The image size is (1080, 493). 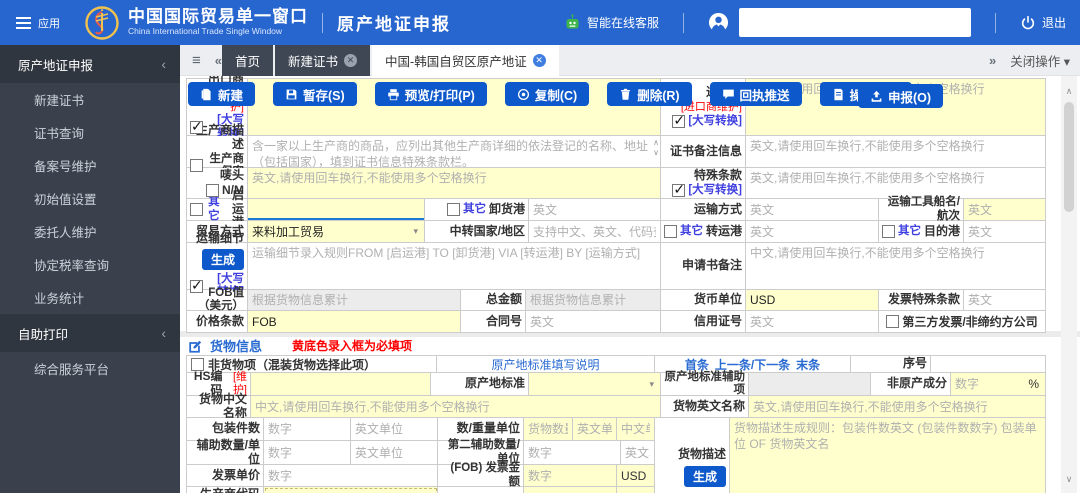 What do you see at coordinates (196, 285) in the screenshot?
I see `transport-detail-uppercase-checkbox` at bounding box center [196, 285].